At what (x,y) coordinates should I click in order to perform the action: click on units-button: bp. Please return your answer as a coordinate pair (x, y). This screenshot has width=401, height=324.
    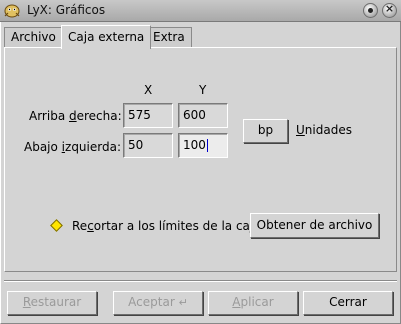
    Looking at the image, I should click on (265, 131).